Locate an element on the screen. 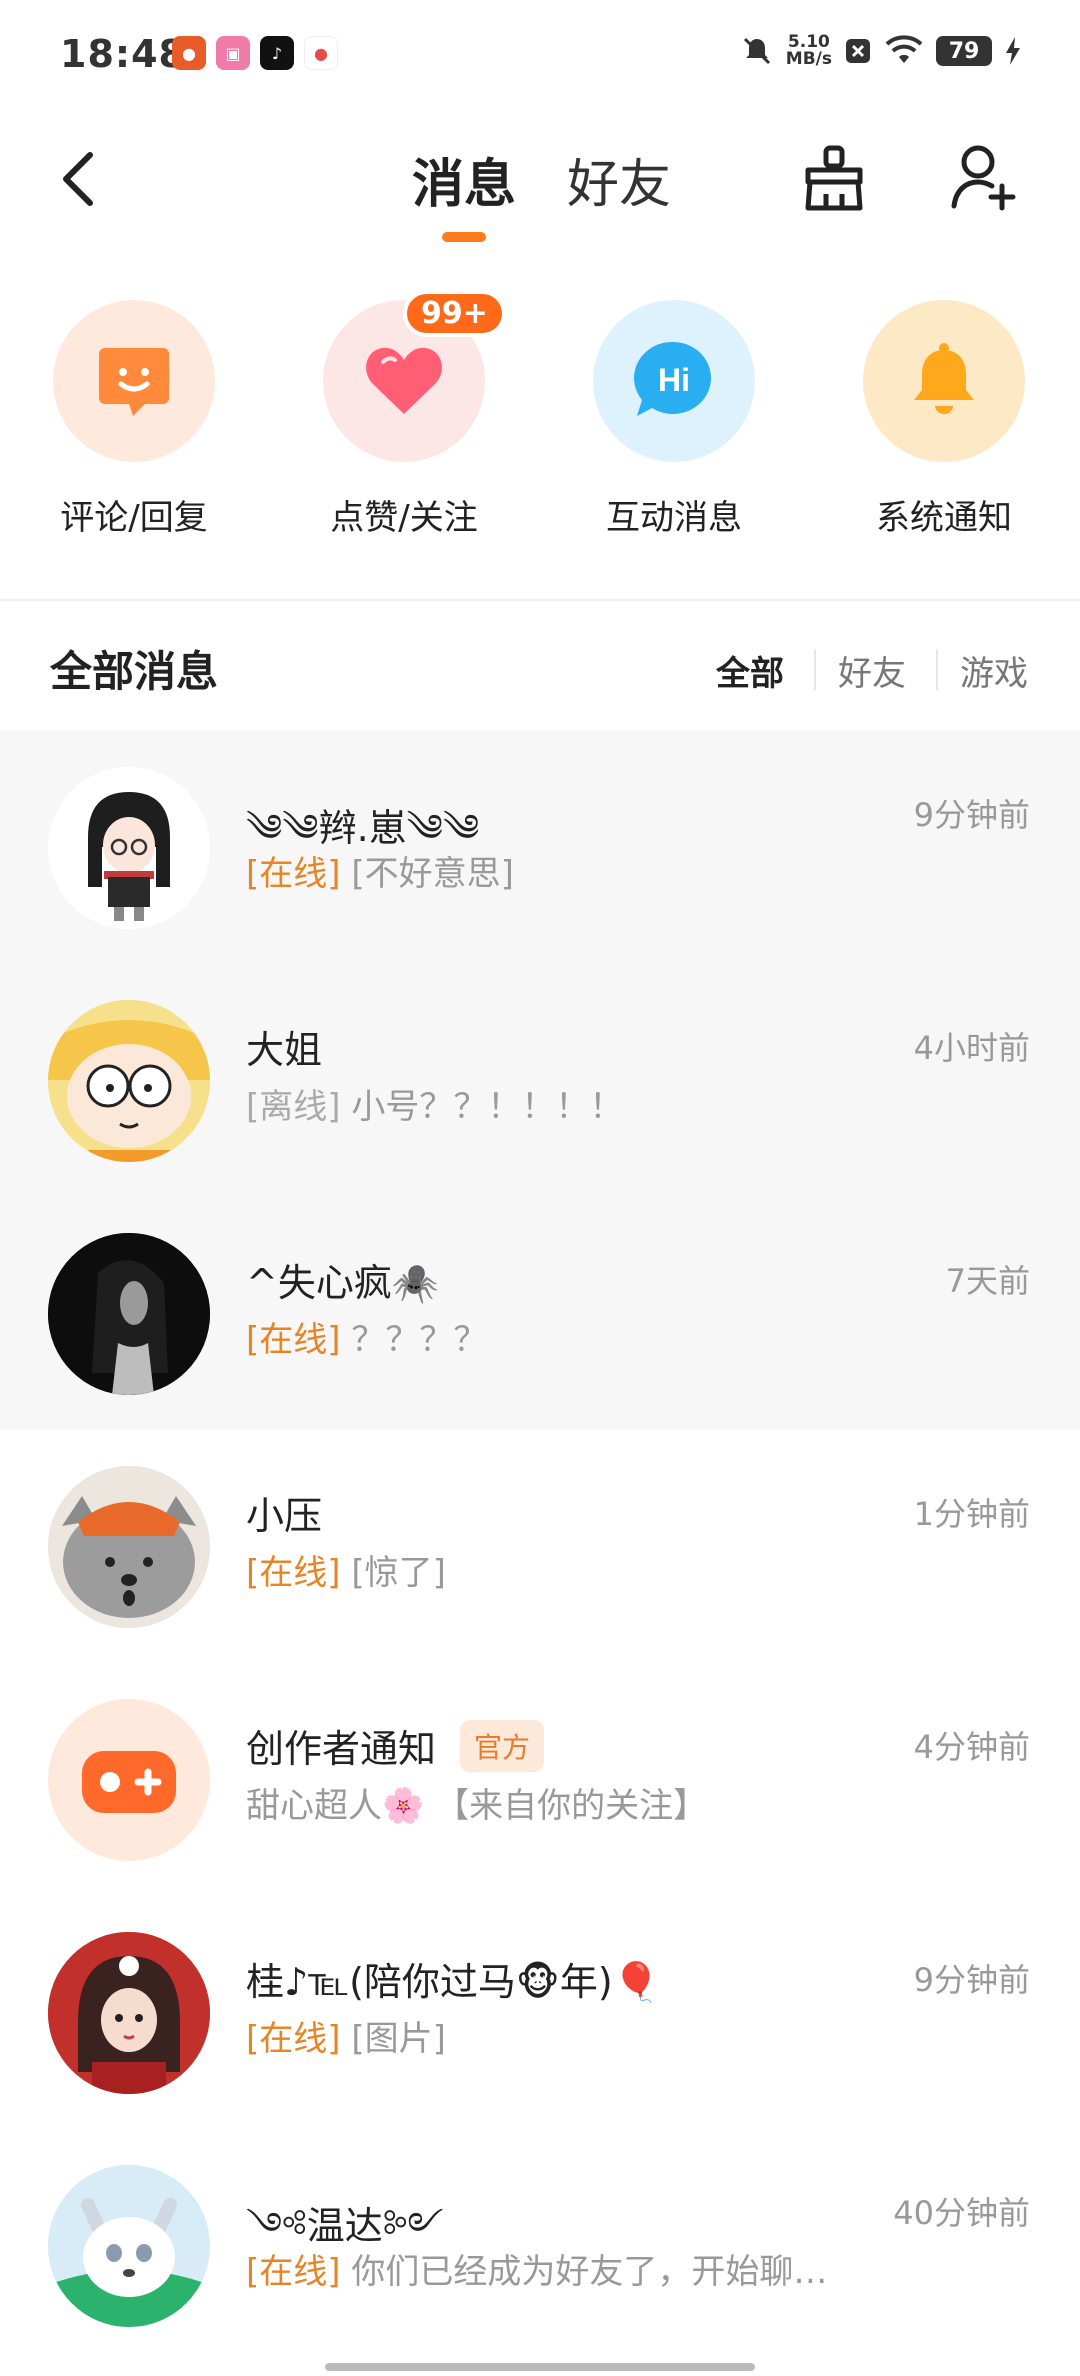 The width and height of the screenshot is (1080, 2376). comment-bubble-icon is located at coordinates (134, 381).